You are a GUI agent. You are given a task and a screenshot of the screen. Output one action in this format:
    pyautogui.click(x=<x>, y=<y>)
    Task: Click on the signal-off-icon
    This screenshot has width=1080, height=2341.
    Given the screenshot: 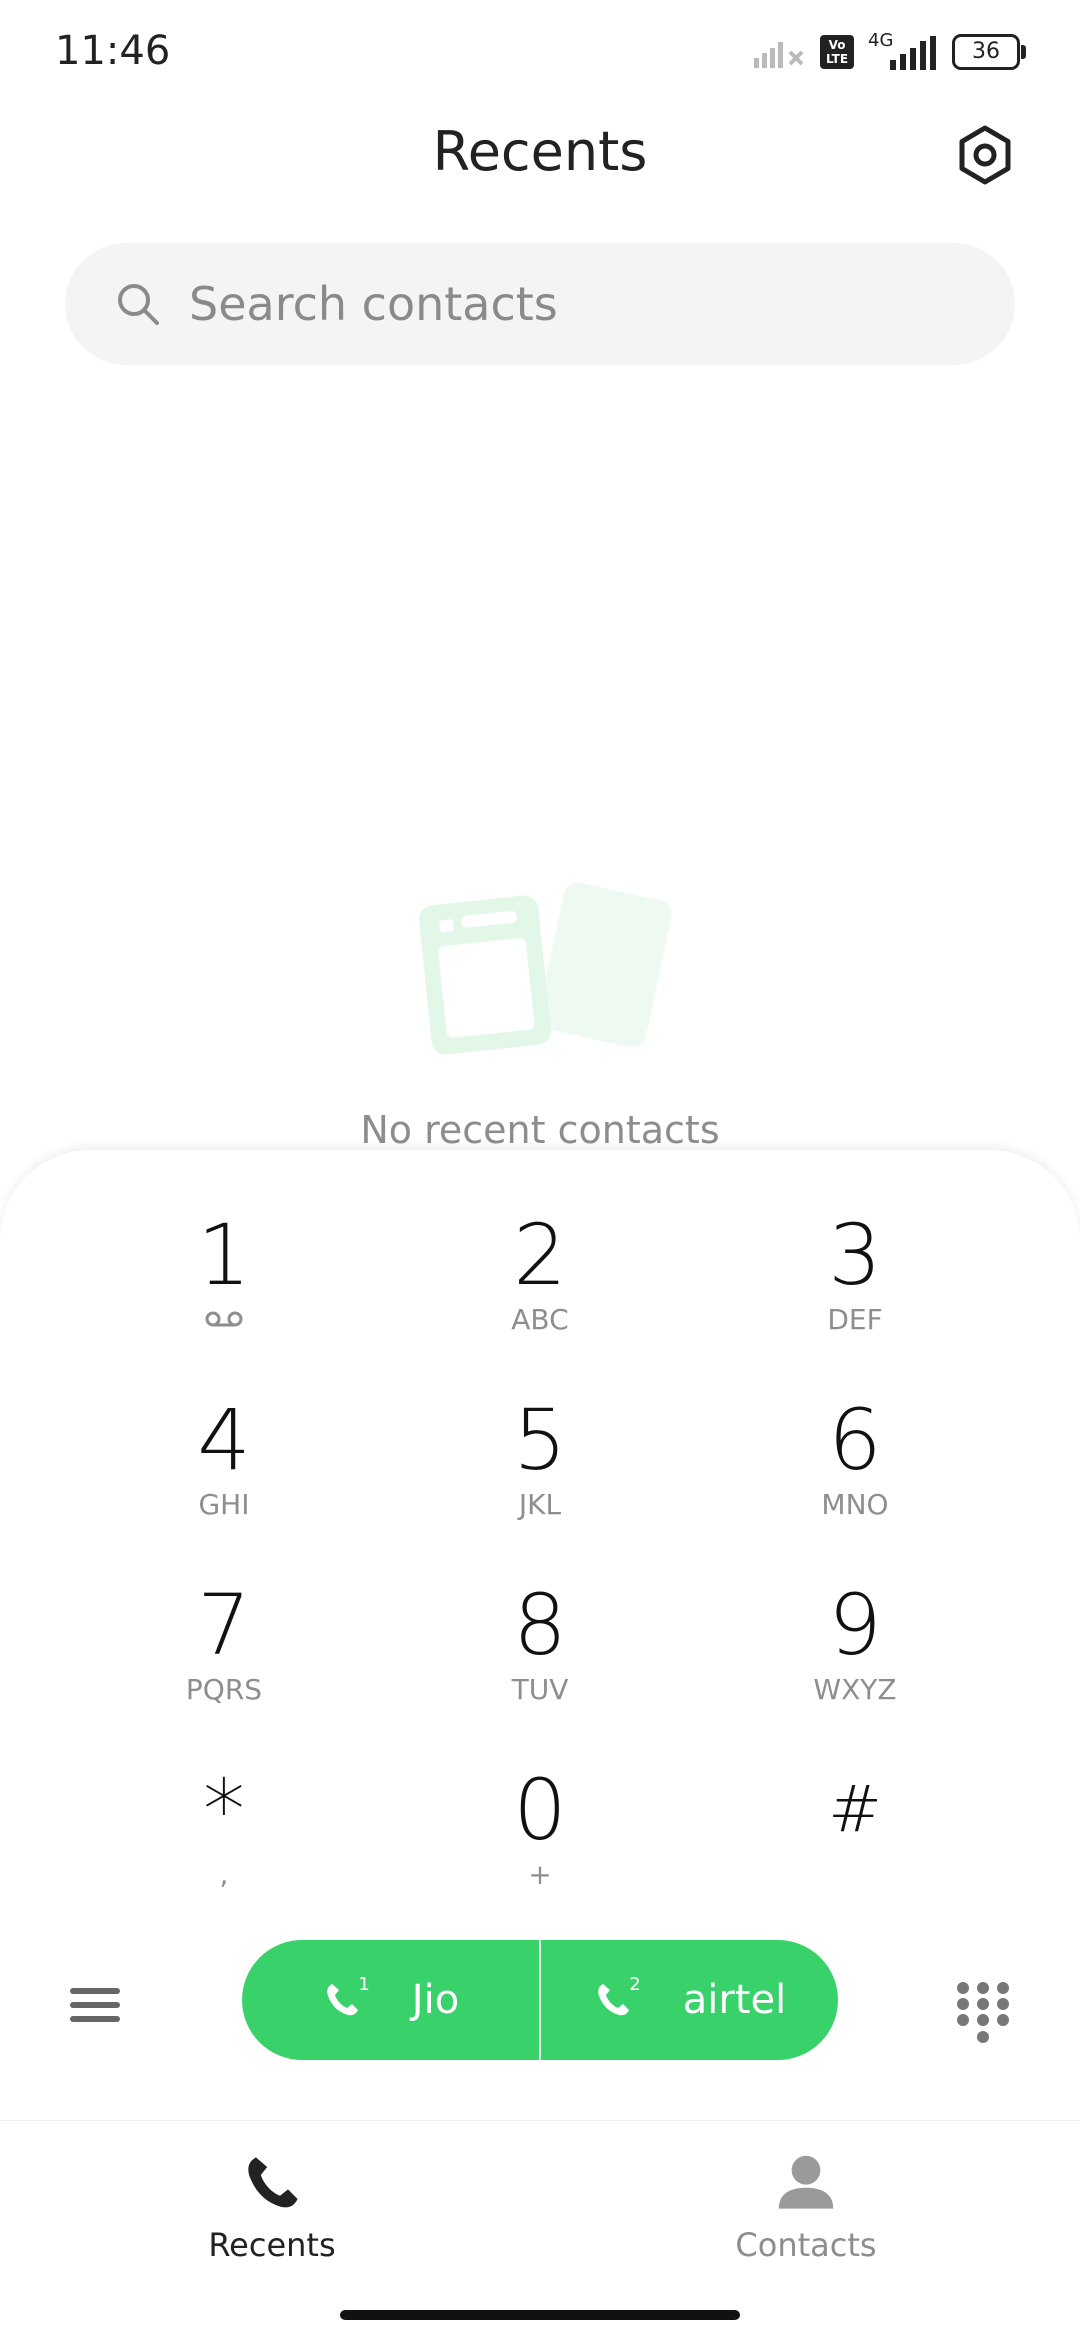 What is the action you would take?
    pyautogui.click(x=779, y=55)
    